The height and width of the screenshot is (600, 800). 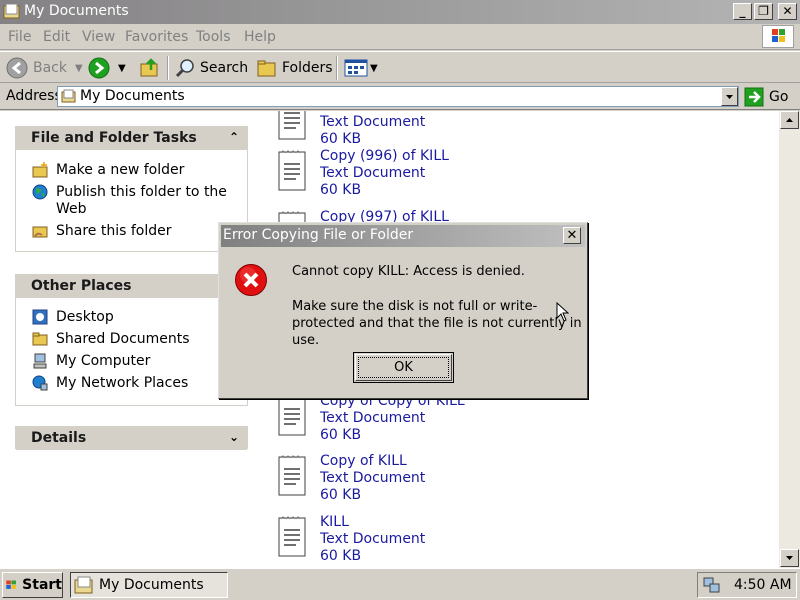 What do you see at coordinates (132, 201) in the screenshot?
I see `task-publish: Publish this folder to the Web` at bounding box center [132, 201].